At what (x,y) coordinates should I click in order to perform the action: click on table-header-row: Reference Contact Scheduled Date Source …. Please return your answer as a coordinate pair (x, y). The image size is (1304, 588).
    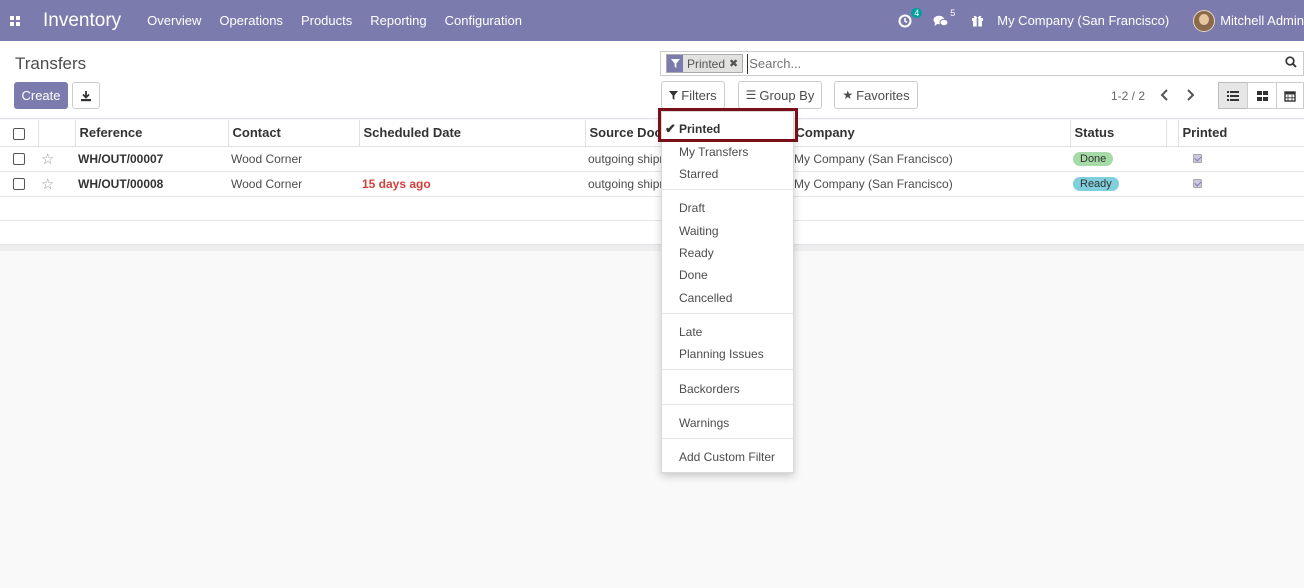
    Looking at the image, I should click on (652, 133).